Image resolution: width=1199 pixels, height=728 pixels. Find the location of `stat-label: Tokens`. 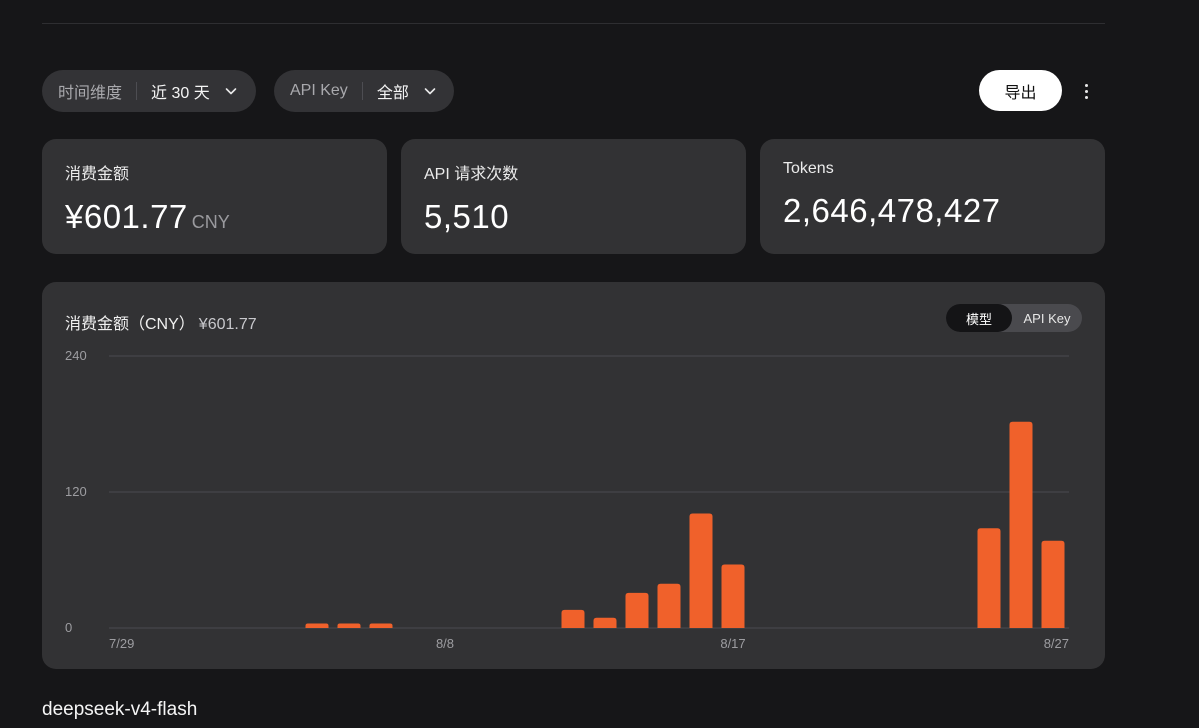

stat-label: Tokens is located at coordinates (808, 168).